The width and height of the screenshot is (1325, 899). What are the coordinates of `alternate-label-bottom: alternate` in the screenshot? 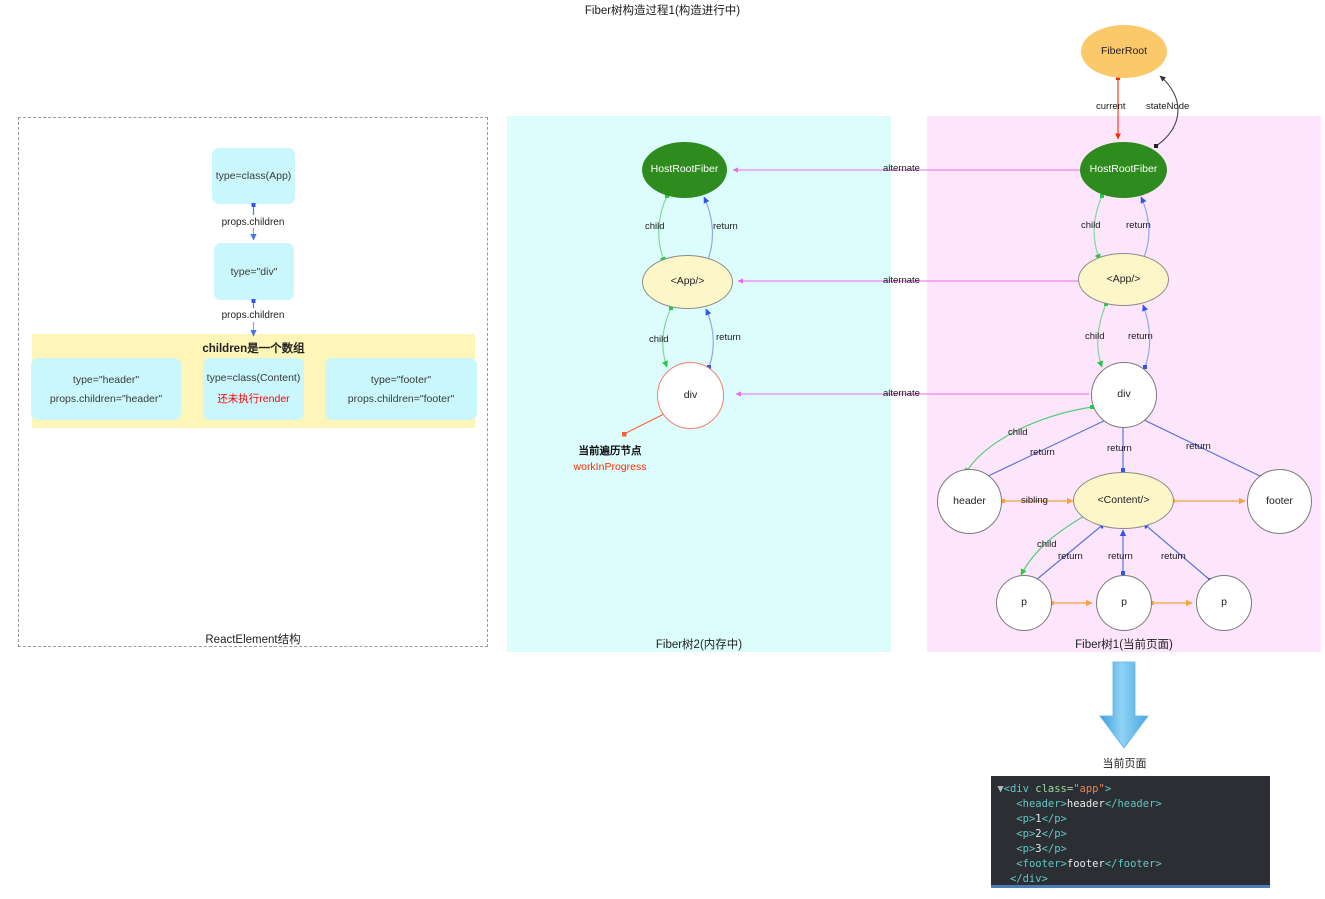 It's located at (901, 393).